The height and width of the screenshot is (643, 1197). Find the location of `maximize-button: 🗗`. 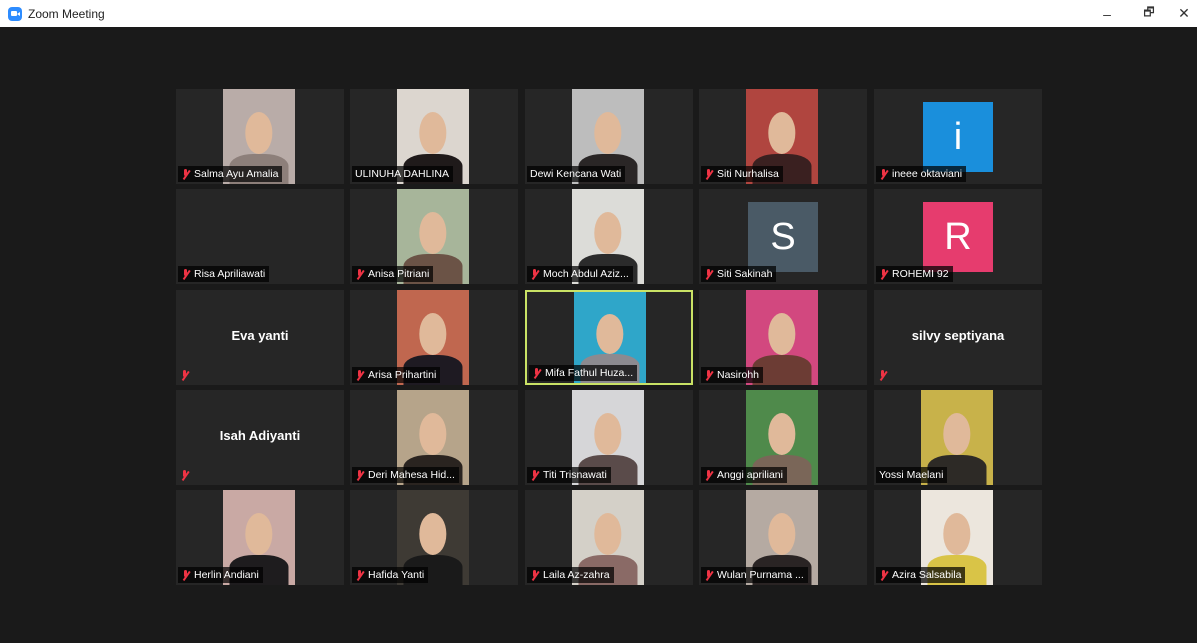

maximize-button: 🗗 is located at coordinates (1149, 13).